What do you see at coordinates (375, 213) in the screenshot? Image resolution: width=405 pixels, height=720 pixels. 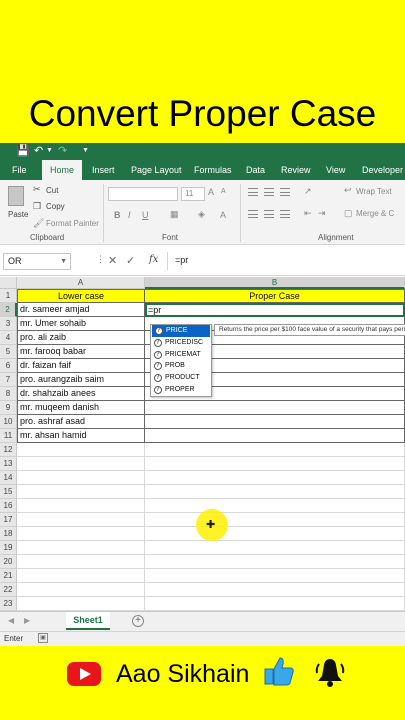 I see `merge-center-button: Merge & C` at bounding box center [375, 213].